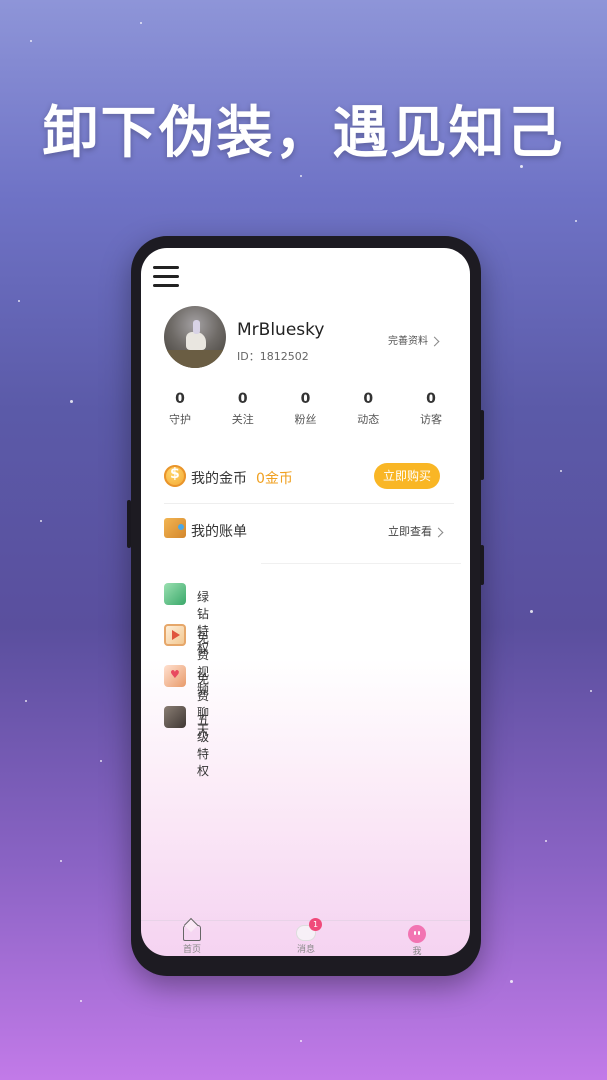 The width and height of the screenshot is (607, 1080). I want to click on tab-messages: 1 消息, so click(306, 936).